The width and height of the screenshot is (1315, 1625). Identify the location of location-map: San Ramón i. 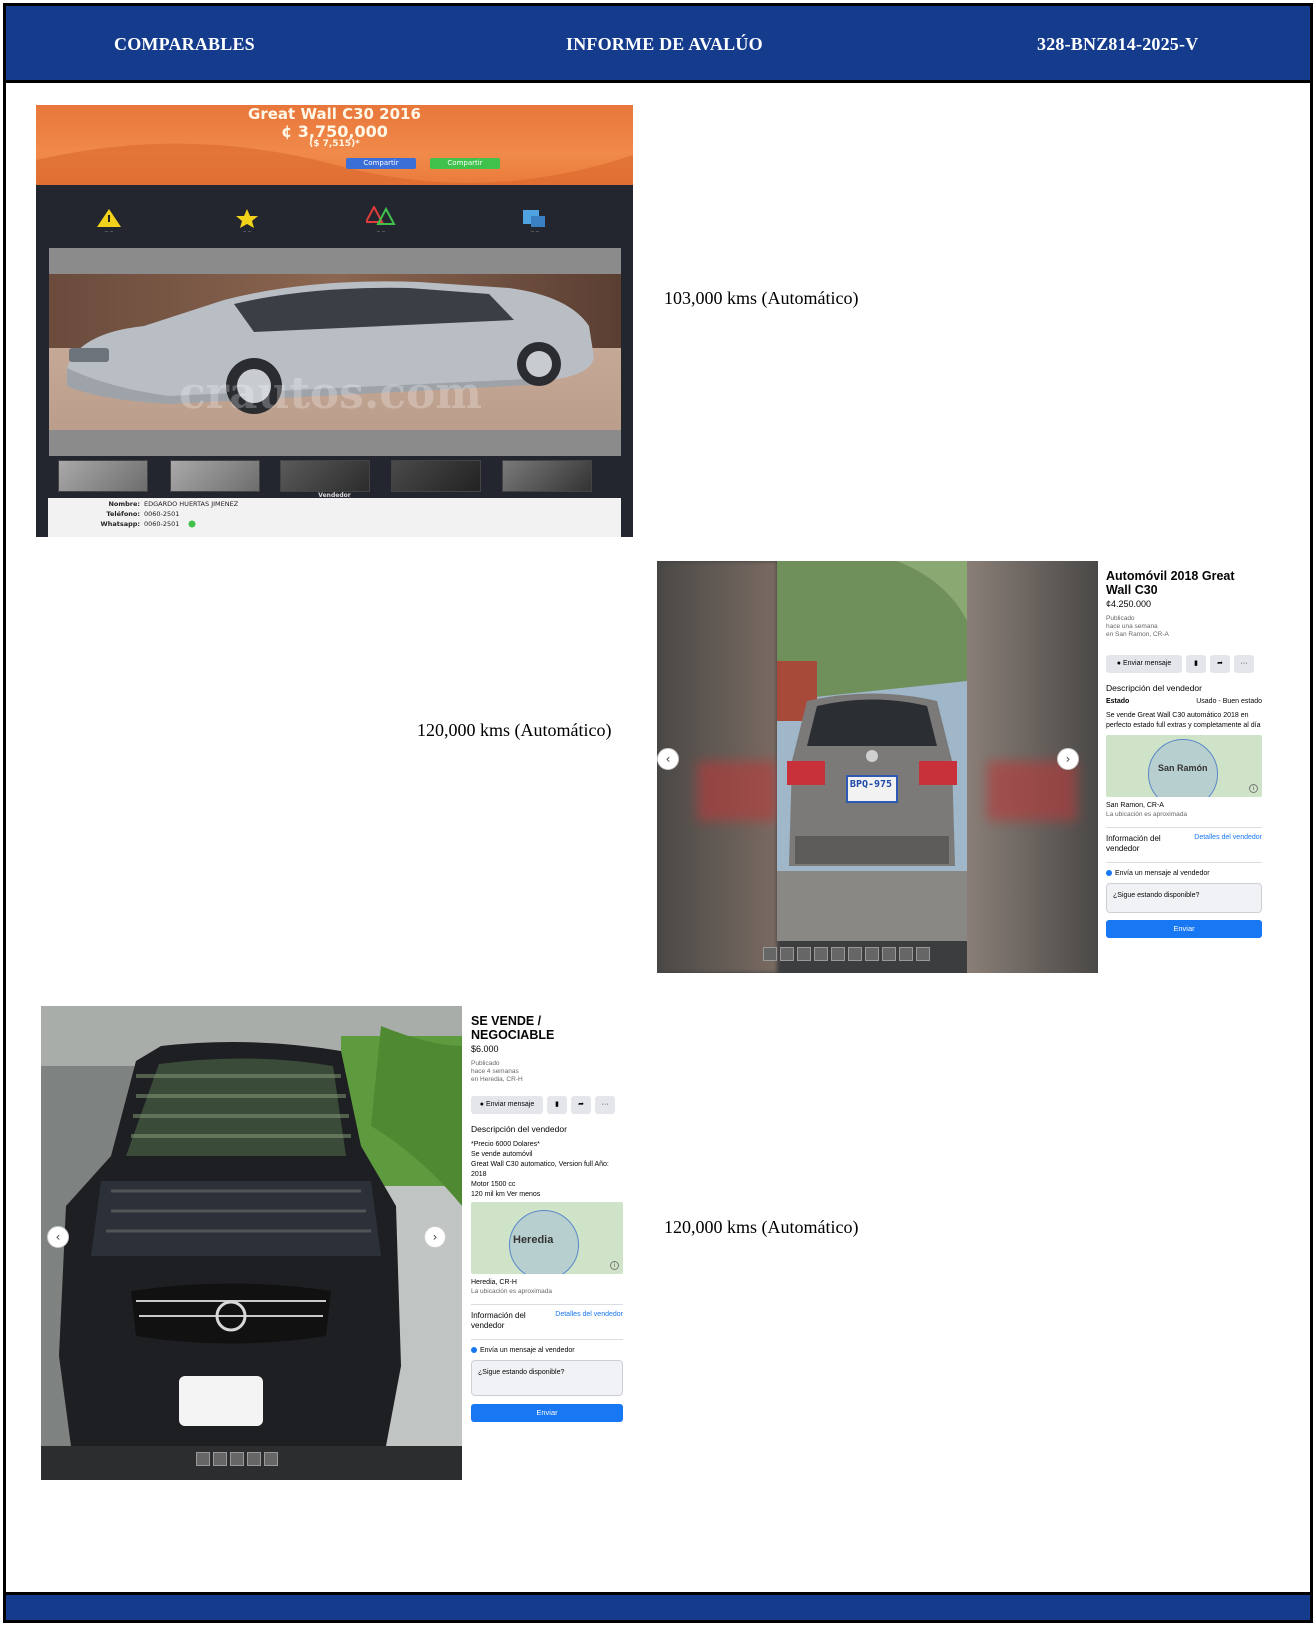
(1184, 766).